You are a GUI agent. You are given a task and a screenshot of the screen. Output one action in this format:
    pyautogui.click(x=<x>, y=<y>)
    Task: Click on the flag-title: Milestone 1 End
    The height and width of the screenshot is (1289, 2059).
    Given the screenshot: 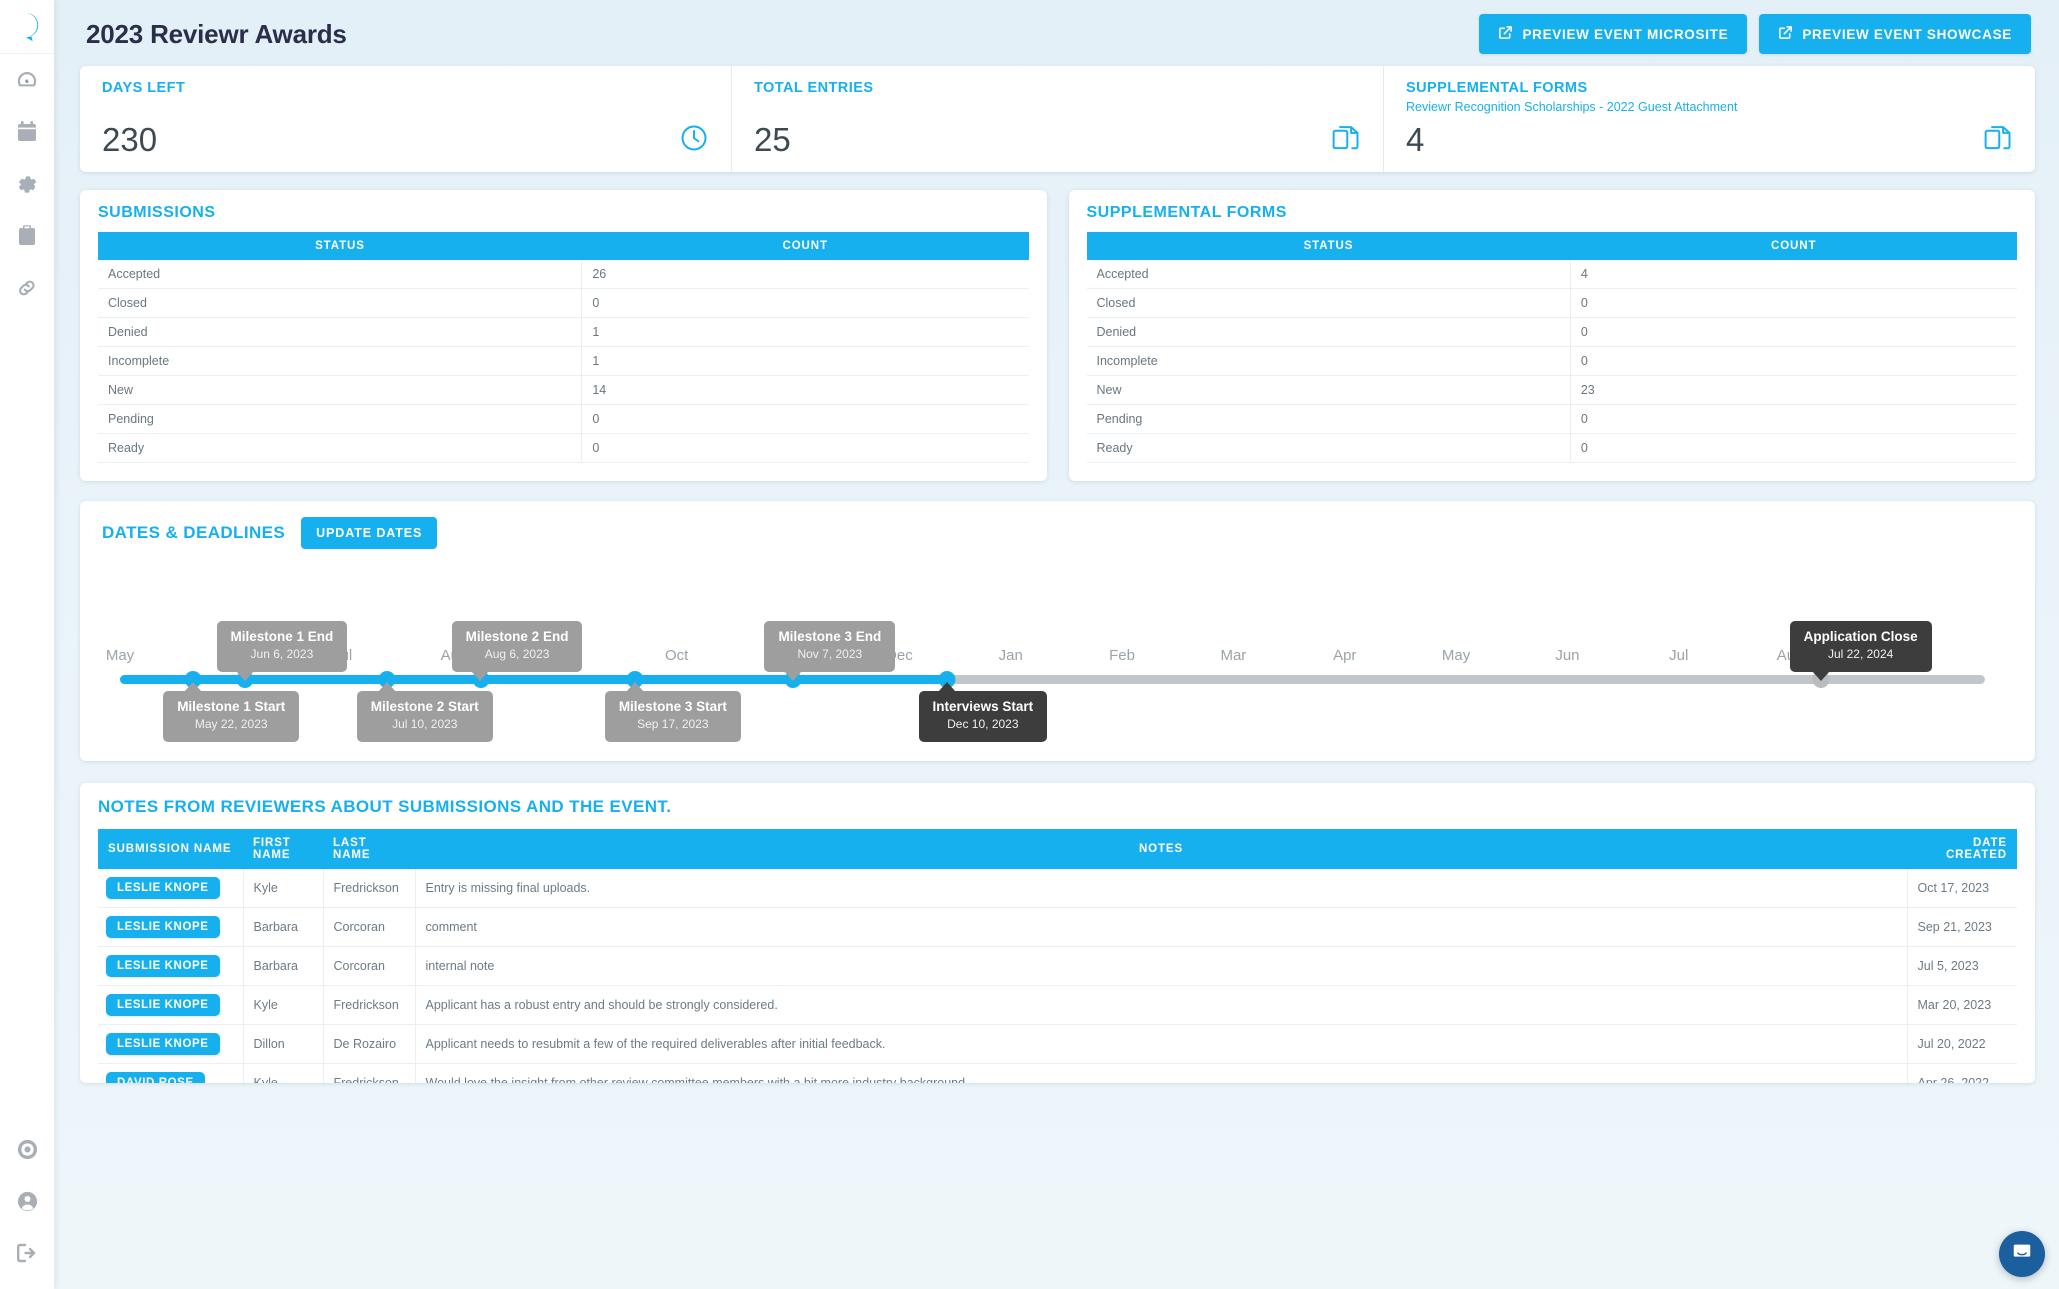 What is the action you would take?
    pyautogui.click(x=282, y=636)
    